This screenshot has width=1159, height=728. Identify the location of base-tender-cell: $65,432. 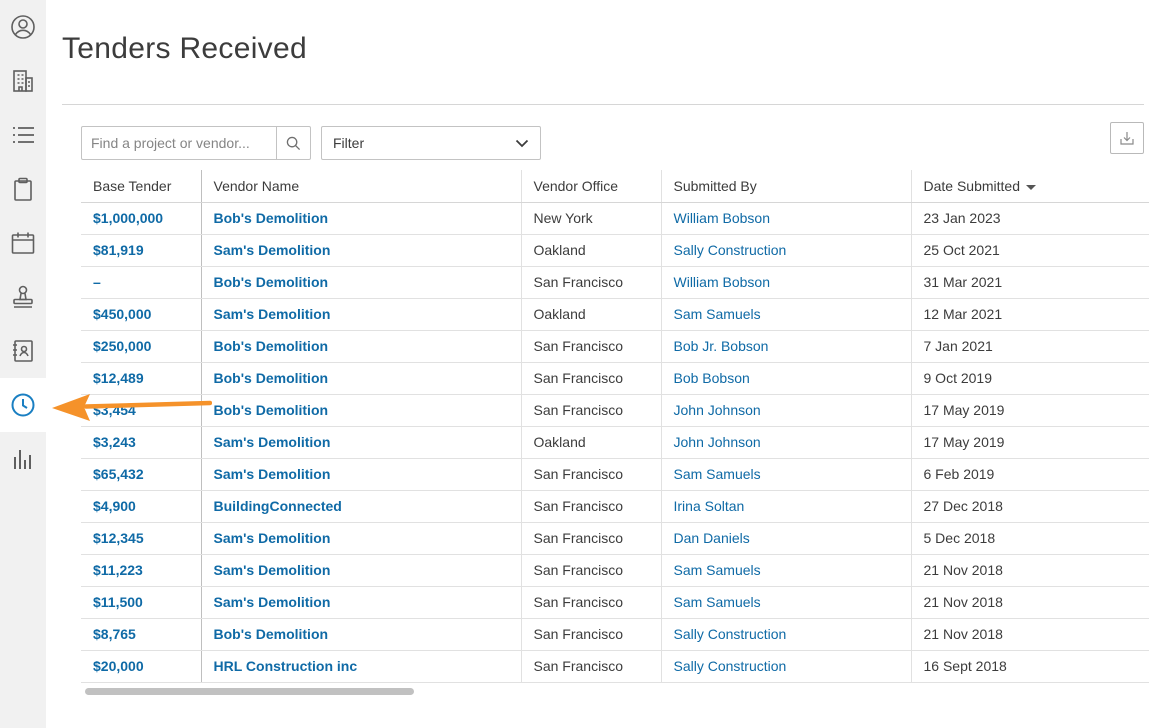
(141, 474).